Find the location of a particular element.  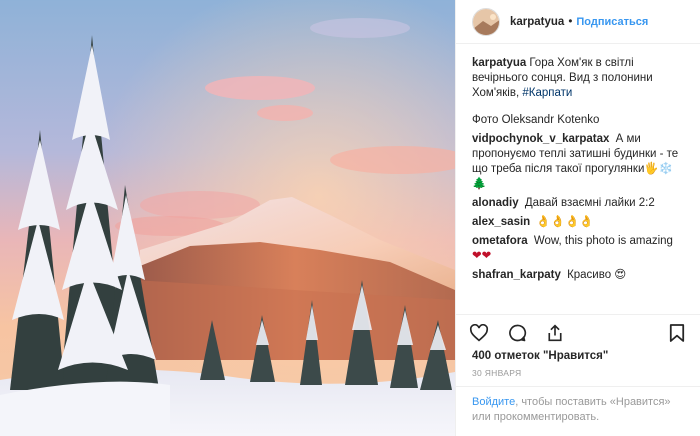

caption-username: karpatyua is located at coordinates (499, 63).